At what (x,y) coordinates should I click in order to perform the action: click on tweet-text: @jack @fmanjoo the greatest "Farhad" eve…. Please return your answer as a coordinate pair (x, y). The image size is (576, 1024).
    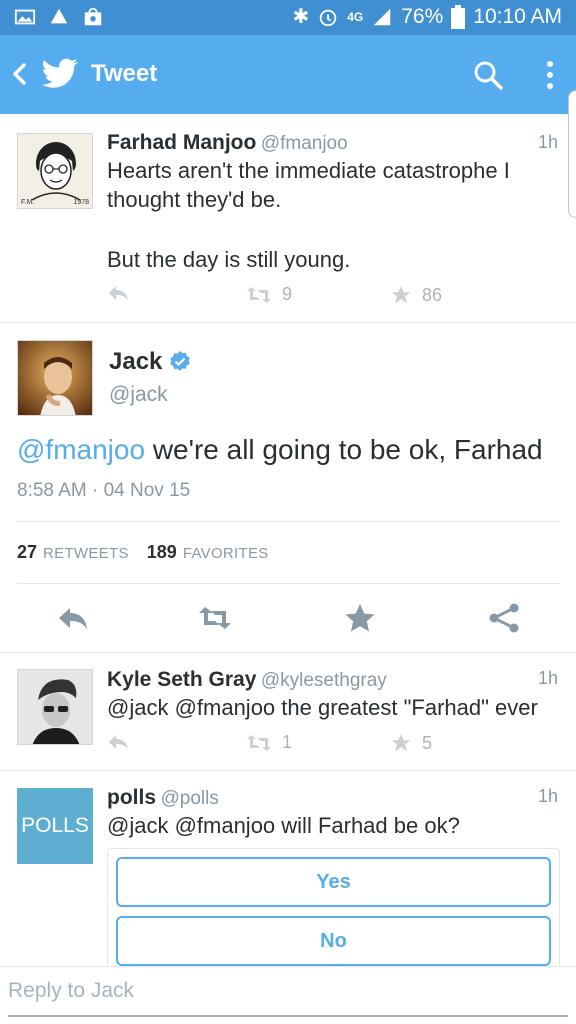
    Looking at the image, I should click on (322, 707).